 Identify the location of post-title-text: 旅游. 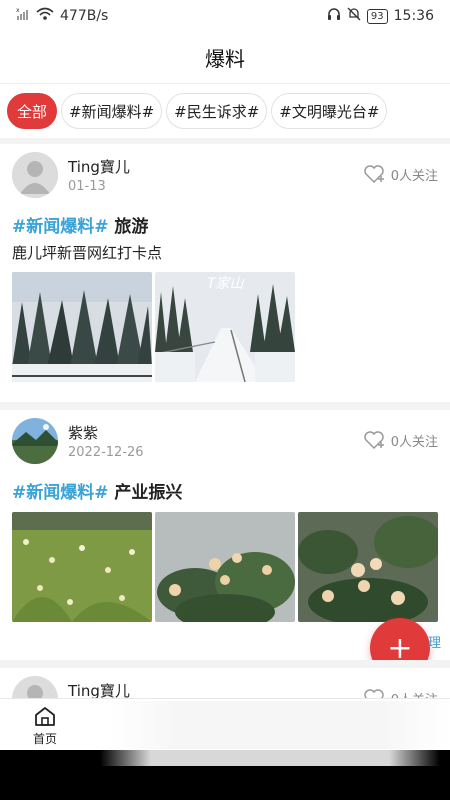
(131, 227).